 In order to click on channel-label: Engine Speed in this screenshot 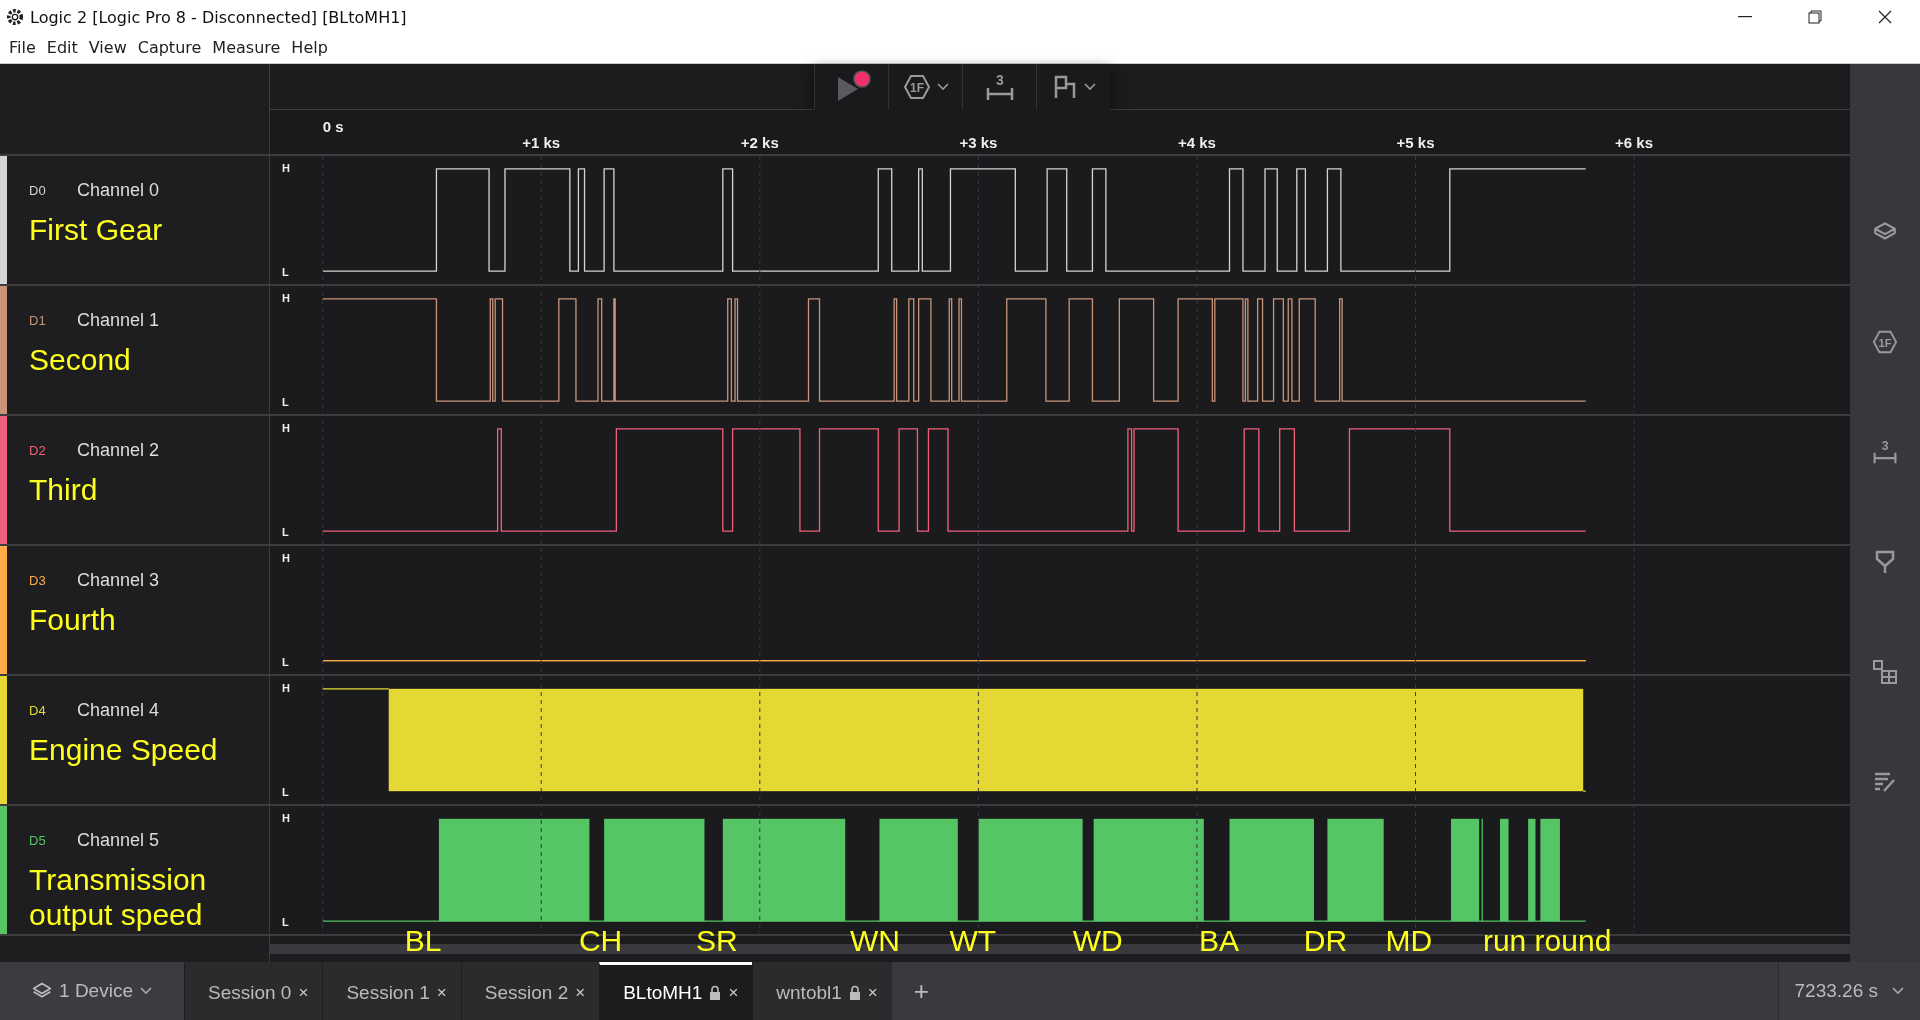, I will do `click(124, 750)`.